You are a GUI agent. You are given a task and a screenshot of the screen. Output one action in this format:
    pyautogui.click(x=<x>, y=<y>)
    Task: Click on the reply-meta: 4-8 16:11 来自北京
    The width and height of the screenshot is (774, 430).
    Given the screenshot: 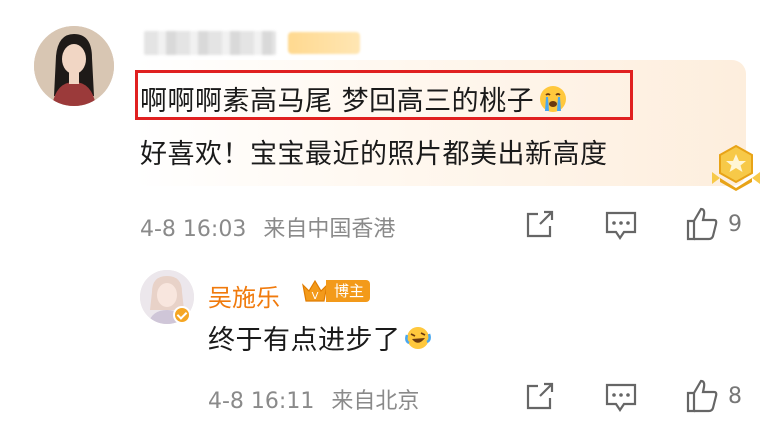 What is the action you would take?
    pyautogui.click(x=313, y=399)
    